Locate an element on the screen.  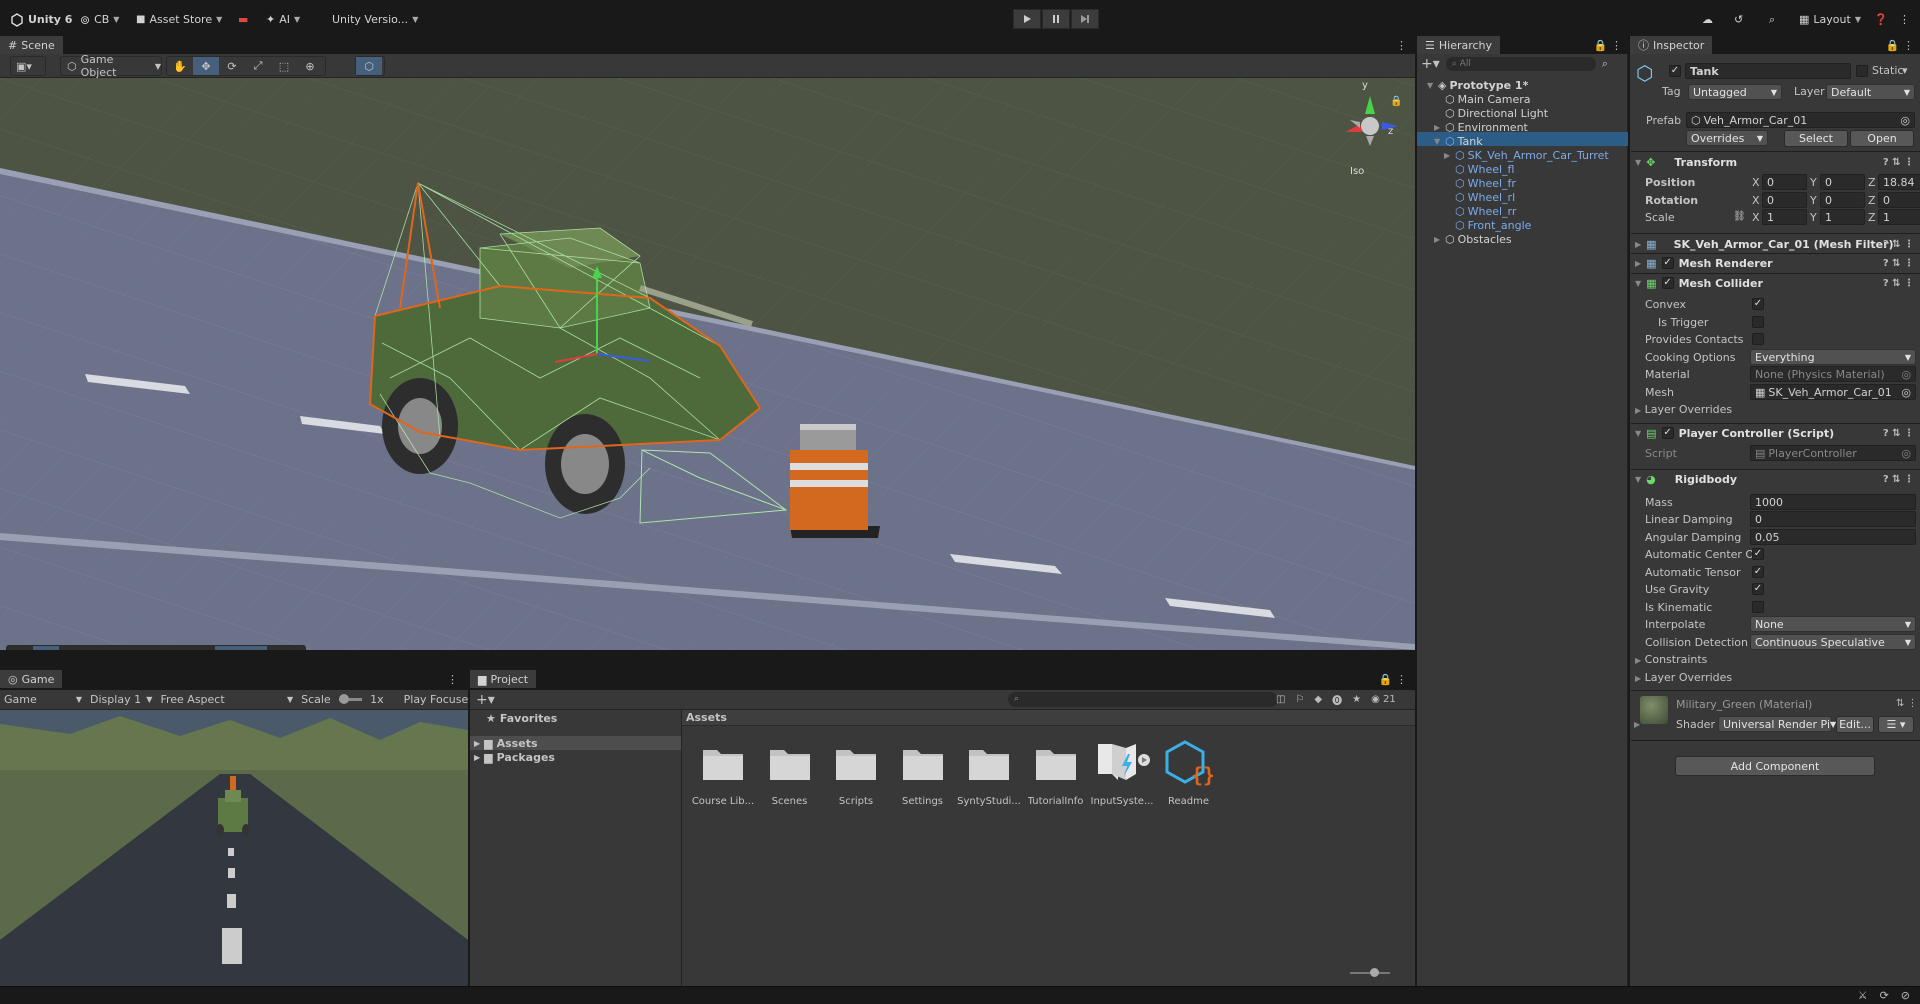
hierarchy-search-input: ⌕ All is located at coordinates (1520, 64).